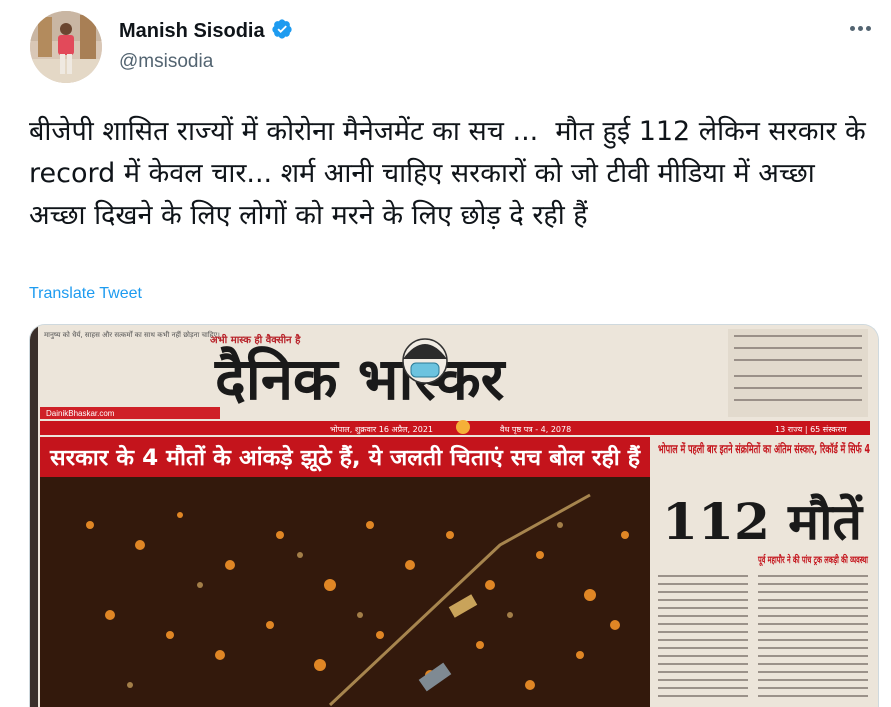 The image size is (891, 707). What do you see at coordinates (425, 361) in the screenshot?
I see `masked-face-illustration` at bounding box center [425, 361].